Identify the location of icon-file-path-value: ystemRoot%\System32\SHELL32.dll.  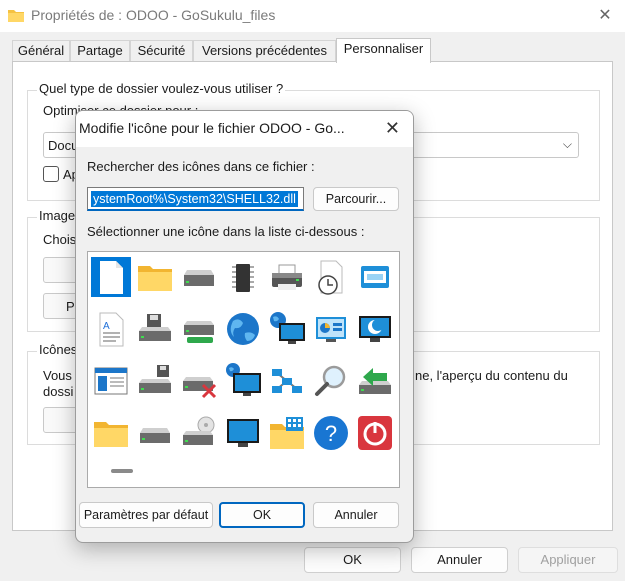
(194, 199).